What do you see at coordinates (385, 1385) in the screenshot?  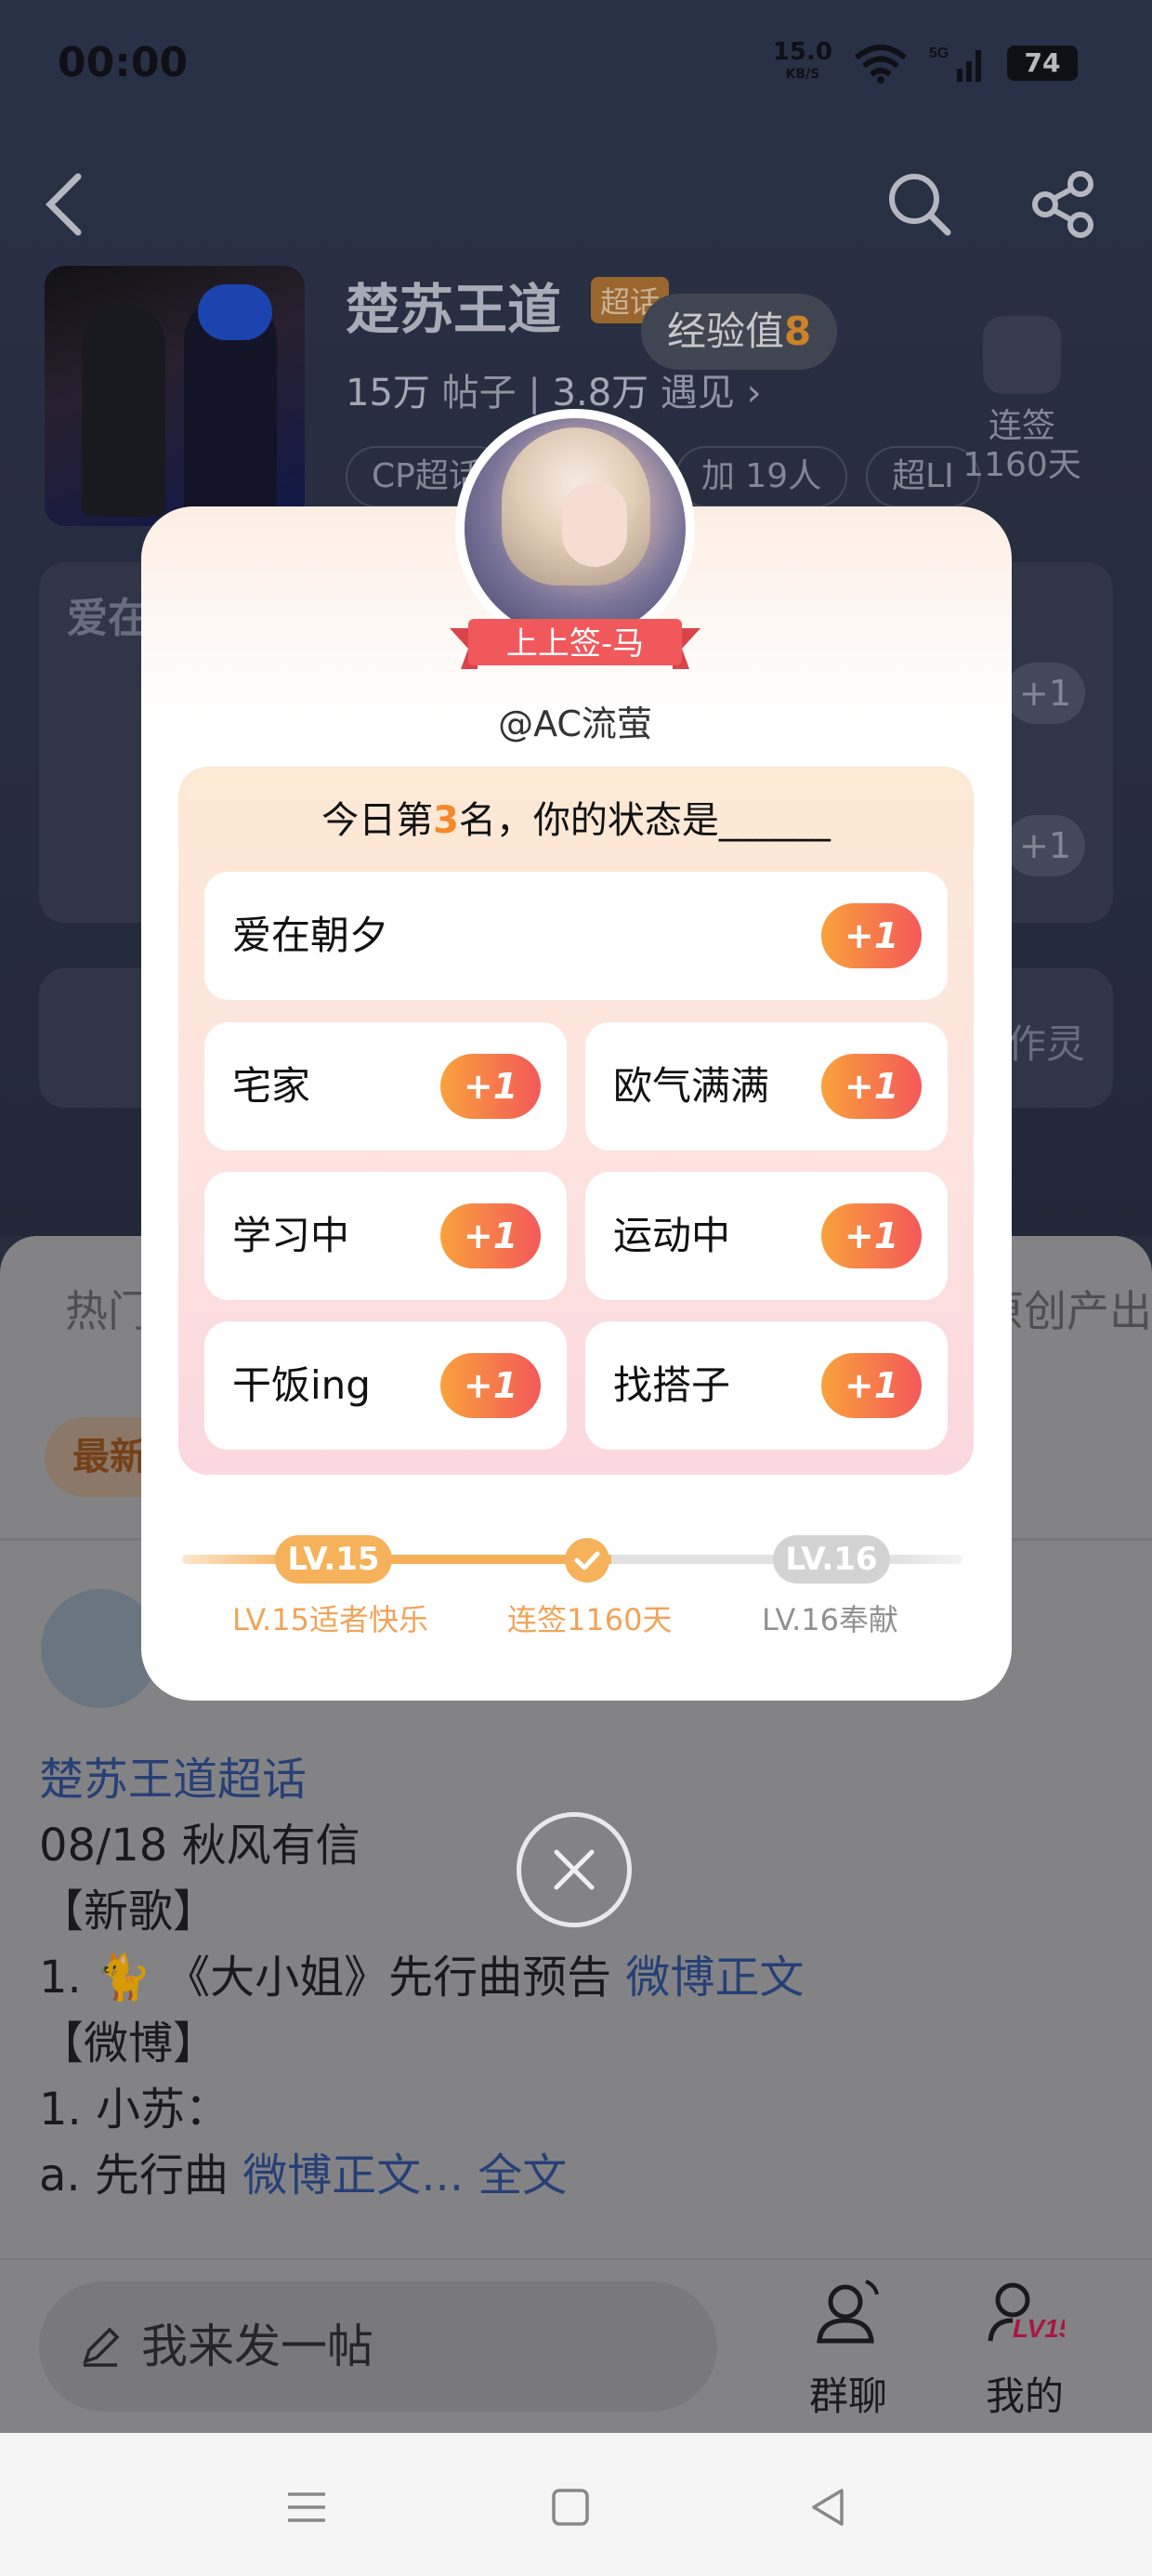 I see `status-option: 干饭ing +1` at bounding box center [385, 1385].